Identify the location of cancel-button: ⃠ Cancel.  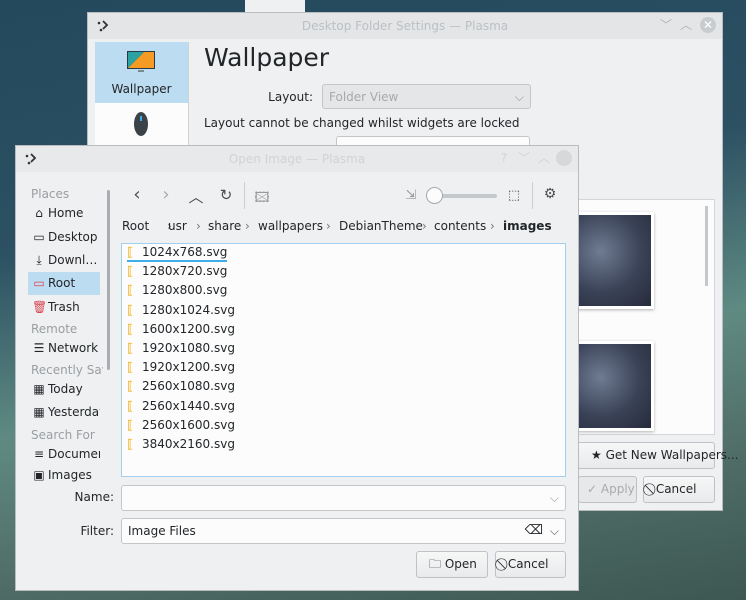
(679, 489).